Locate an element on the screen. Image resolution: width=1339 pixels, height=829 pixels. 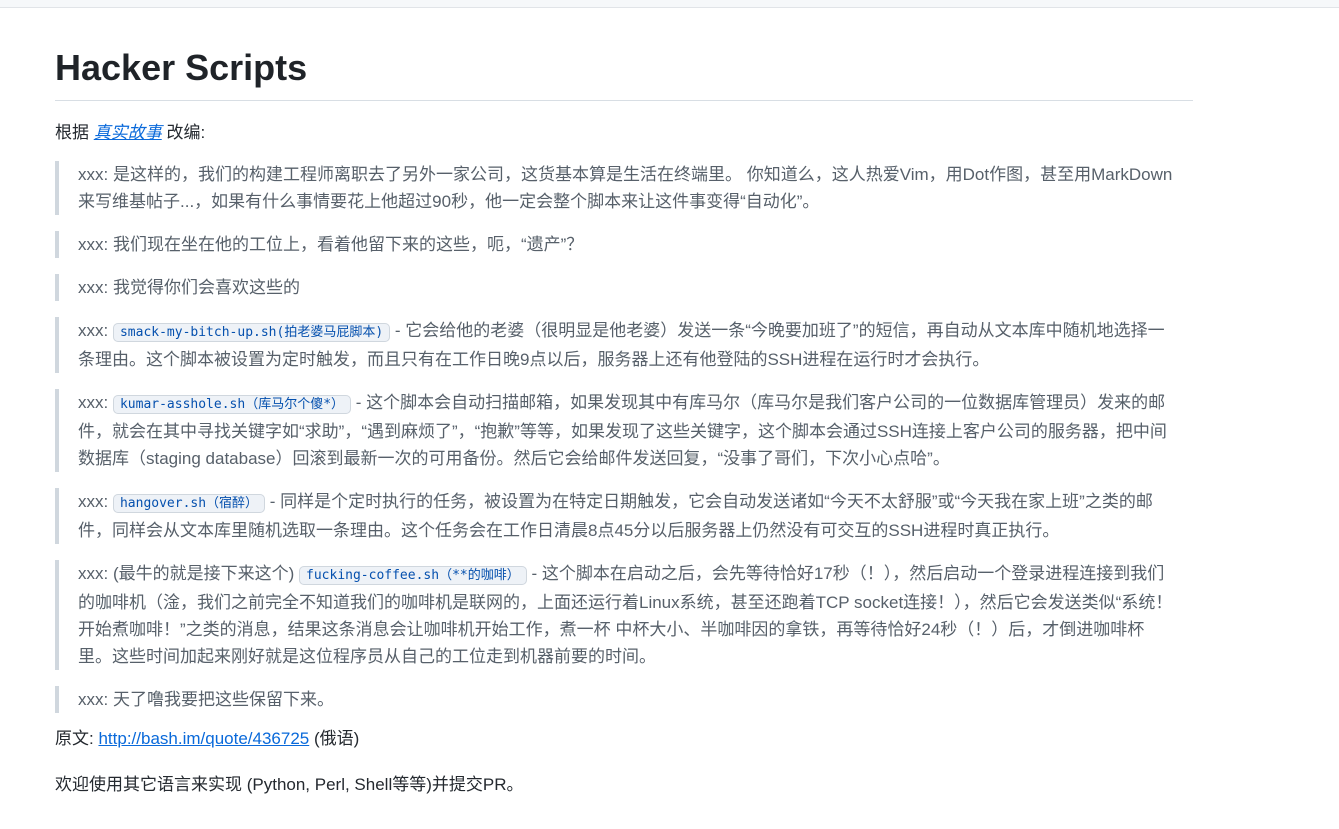
source-link: http://bash.im/quote/436725 is located at coordinates (203, 738).